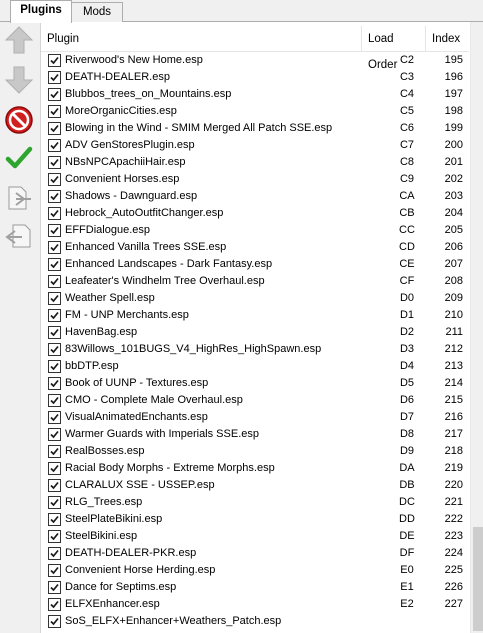 This screenshot has height=633, width=483. Describe the element at coordinates (447, 39) in the screenshot. I see `column-header-index: Index` at that location.